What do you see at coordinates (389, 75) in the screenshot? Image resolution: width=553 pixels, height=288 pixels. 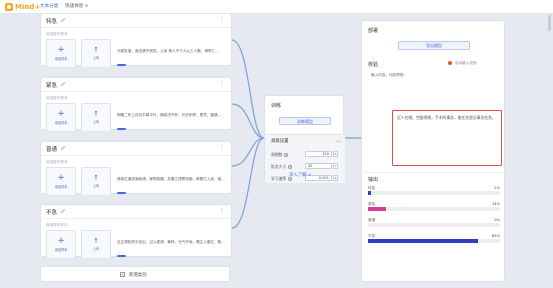 I see `input-hint: 输入内容，动态预测：` at bounding box center [389, 75].